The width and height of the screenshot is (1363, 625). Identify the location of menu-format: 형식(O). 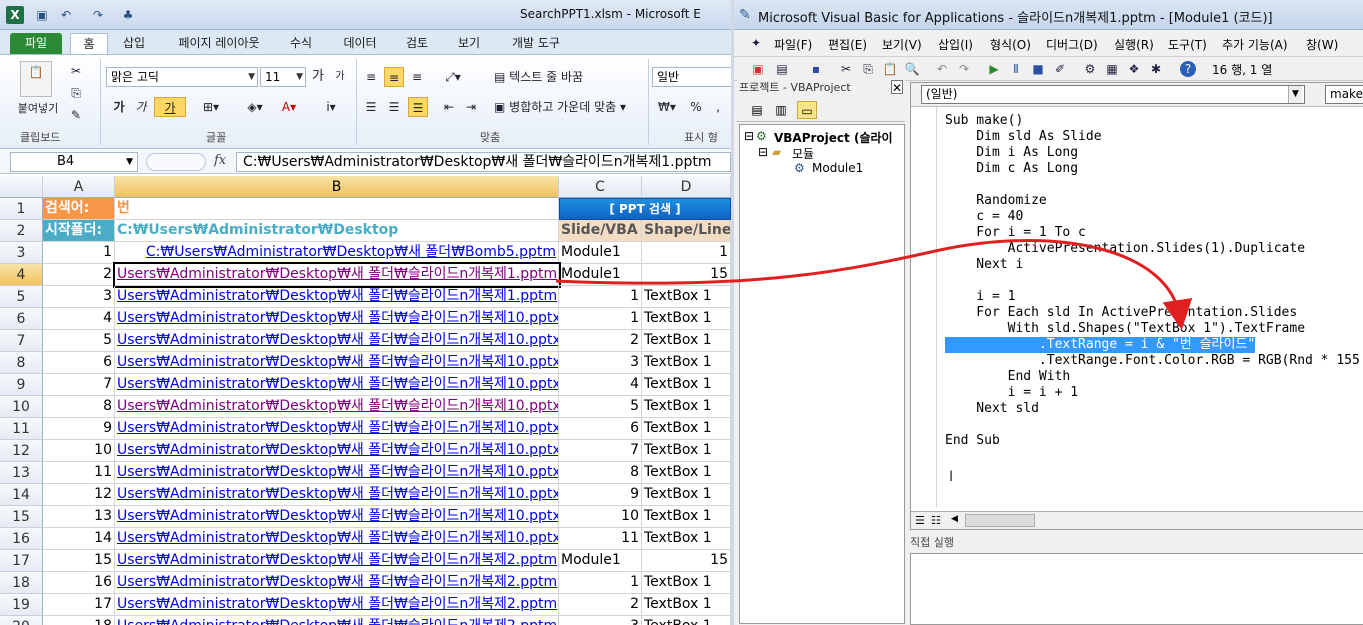
(1010, 44).